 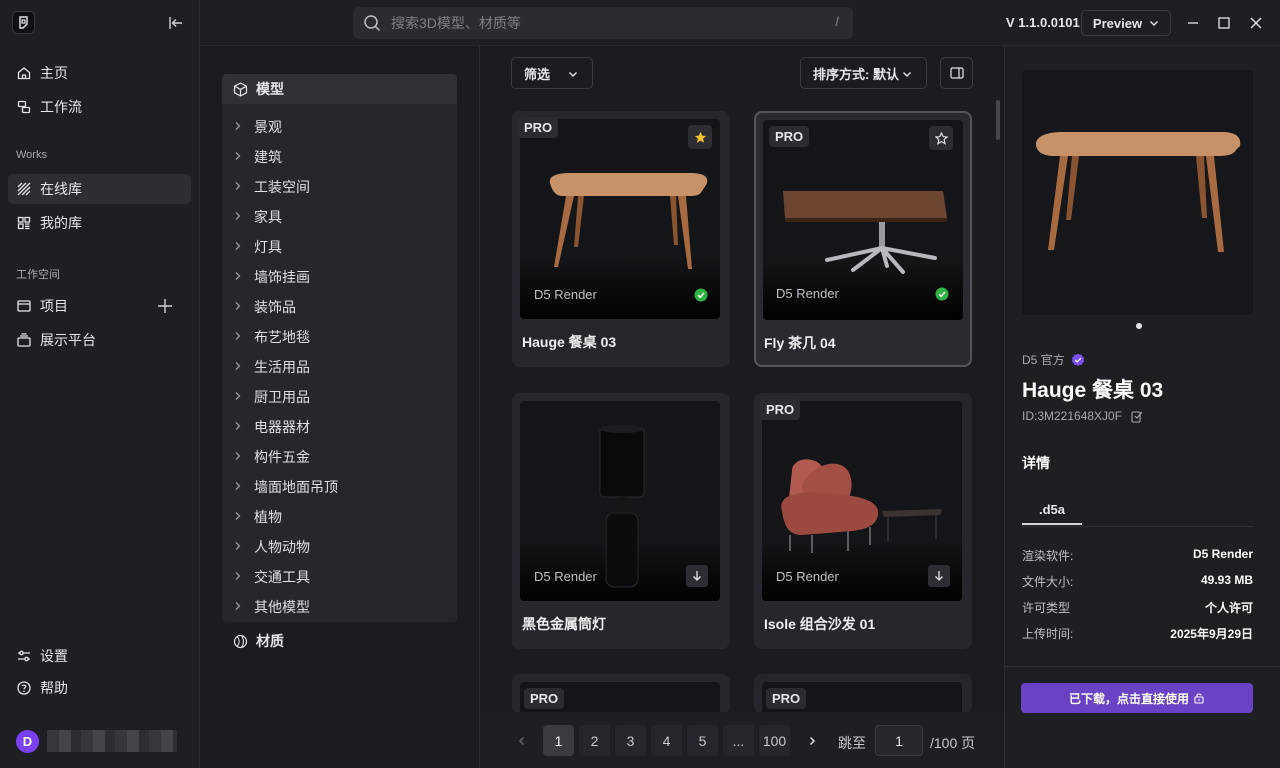 What do you see at coordinates (339, 397) in the screenshot?
I see `category-item: 厨卫用品` at bounding box center [339, 397].